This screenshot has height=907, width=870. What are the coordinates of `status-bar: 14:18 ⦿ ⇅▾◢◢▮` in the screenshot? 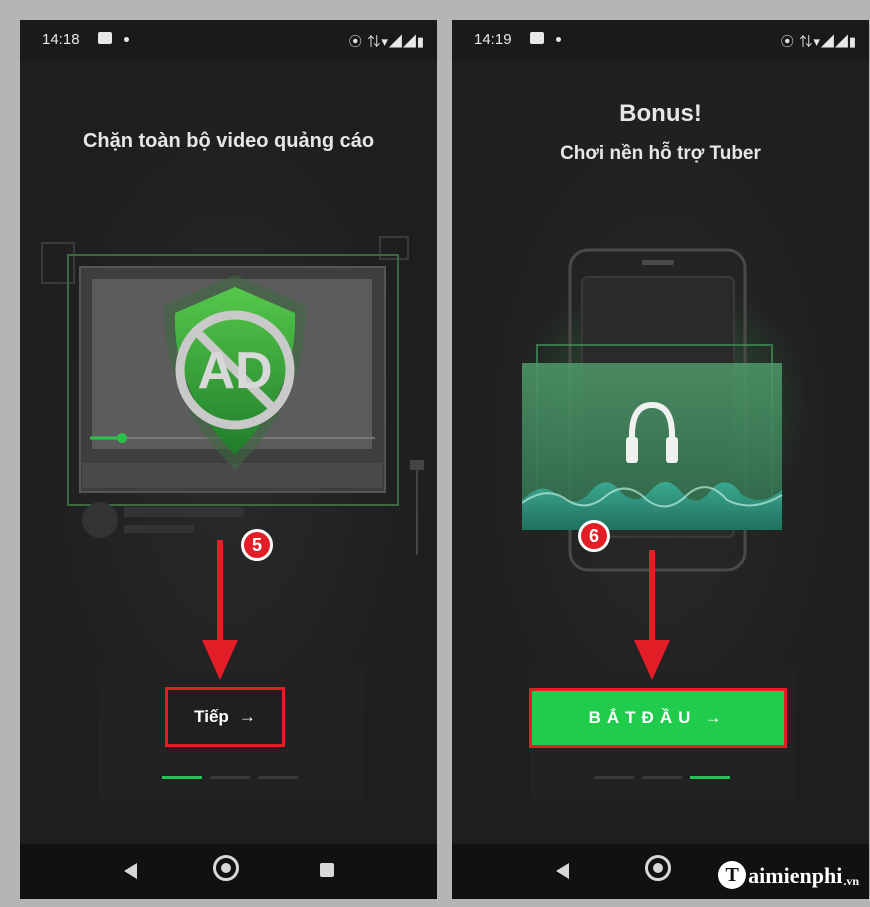 It's located at (228, 40).